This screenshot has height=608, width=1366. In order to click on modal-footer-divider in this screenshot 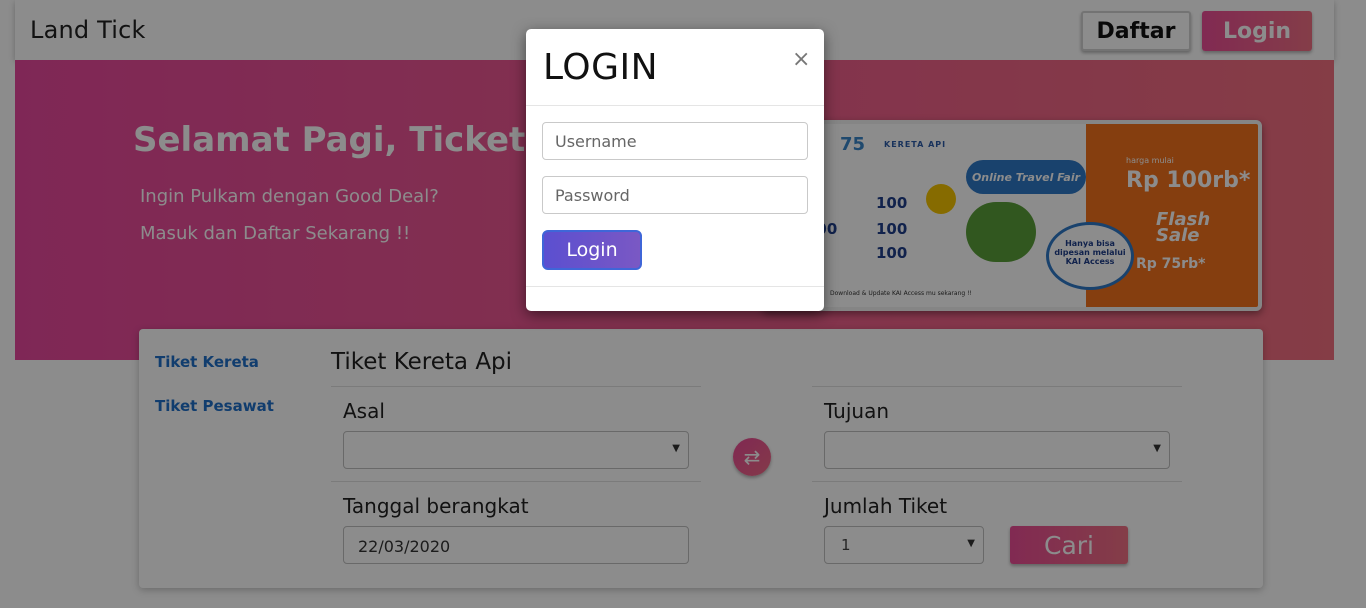, I will do `click(675, 286)`.